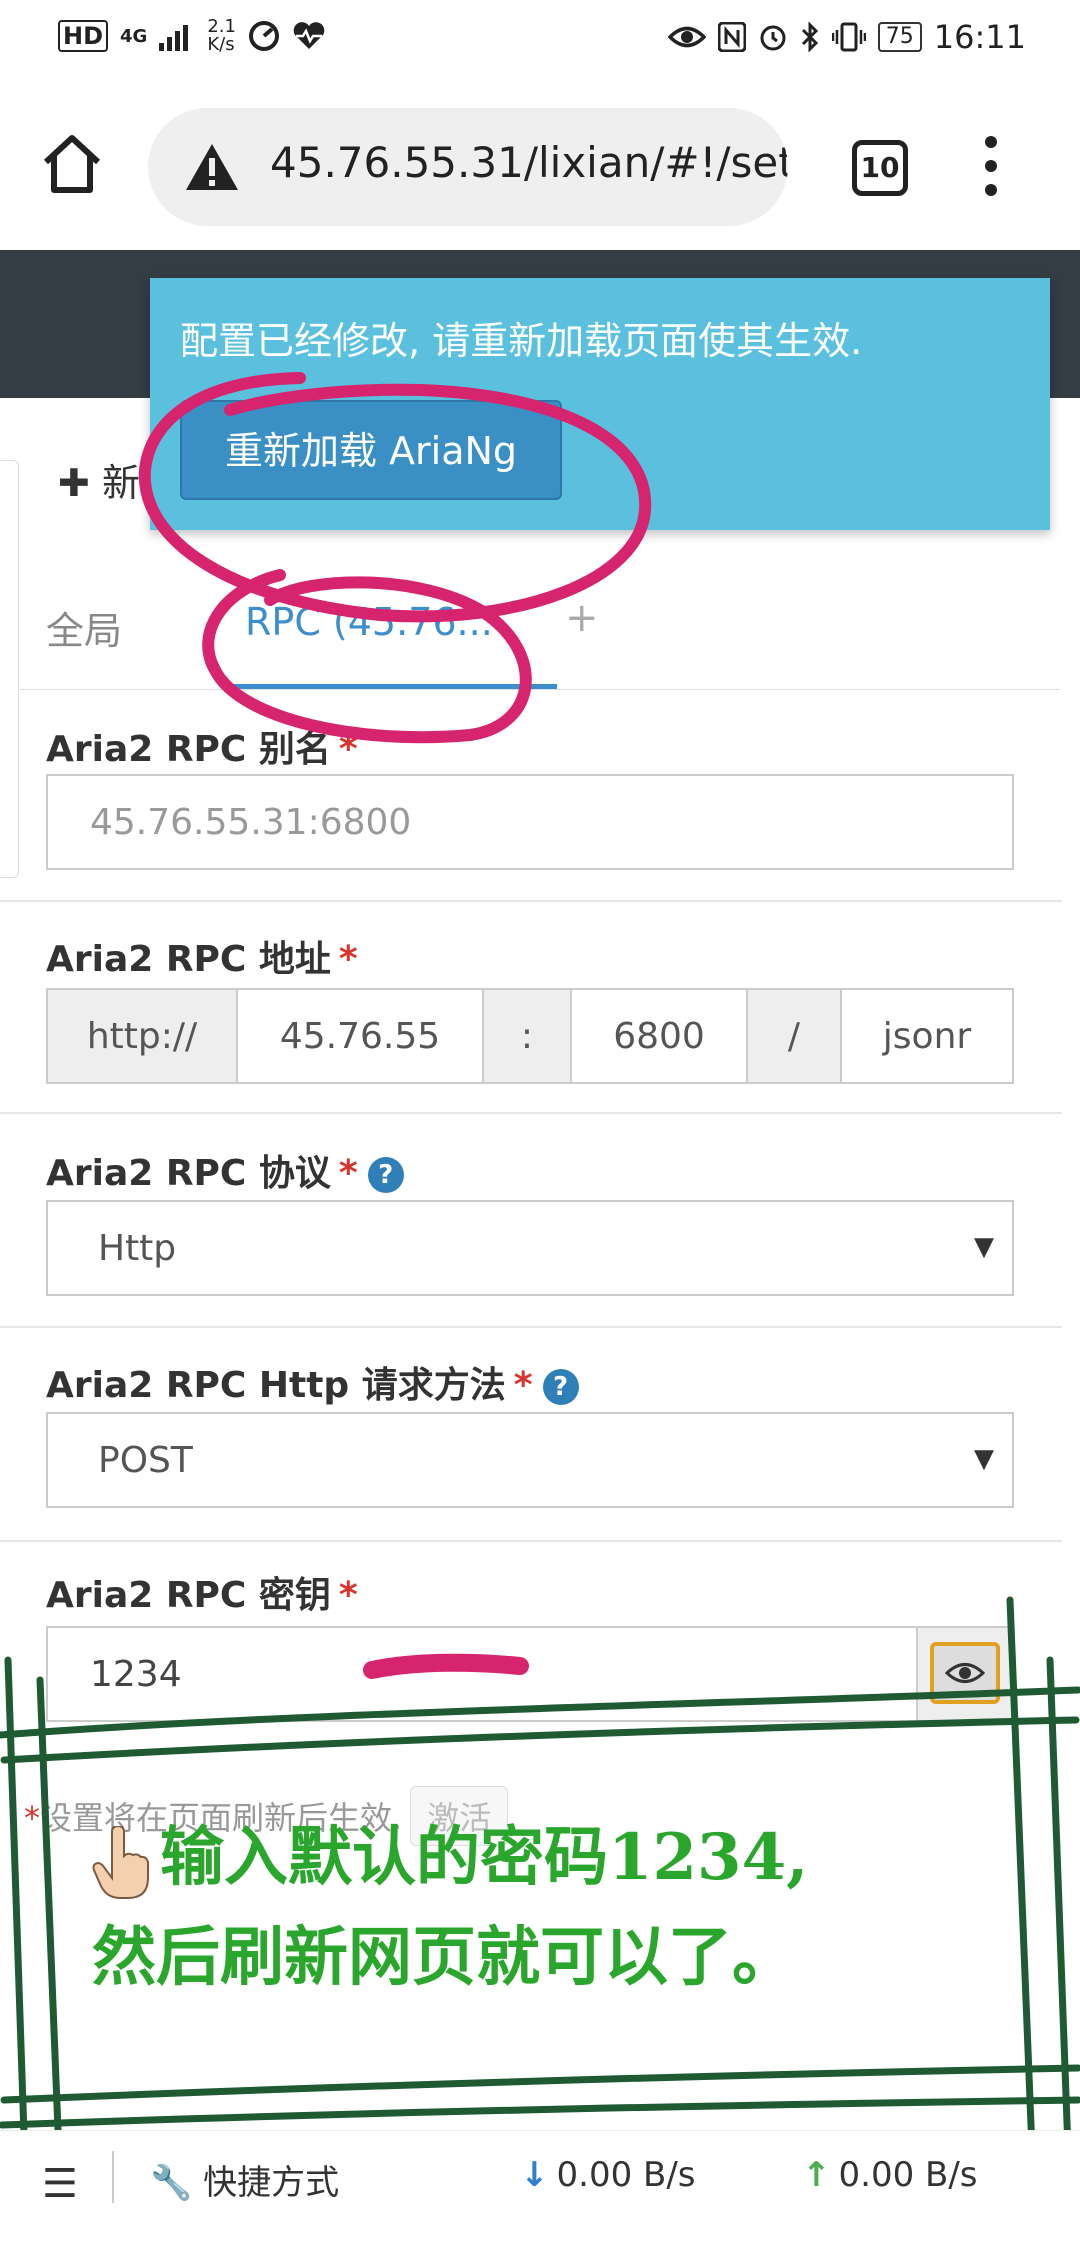 The width and height of the screenshot is (1080, 2245). I want to click on protocol-section: Aria2 RPC 协议 *? Http ▼, so click(531, 1221).